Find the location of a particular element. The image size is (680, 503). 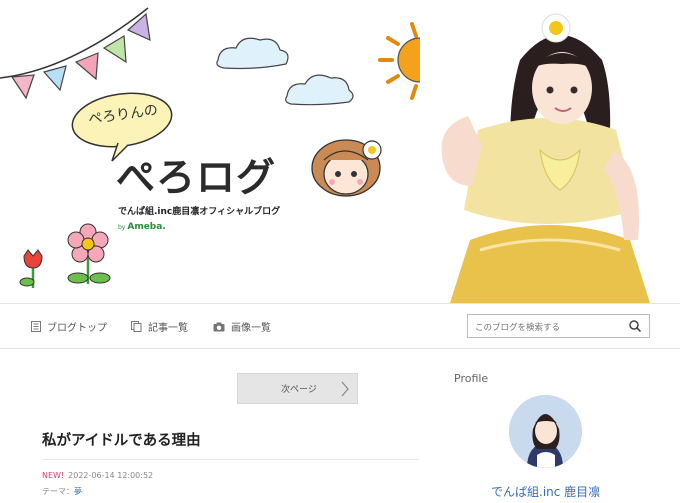

blog-search-box is located at coordinates (558, 326).